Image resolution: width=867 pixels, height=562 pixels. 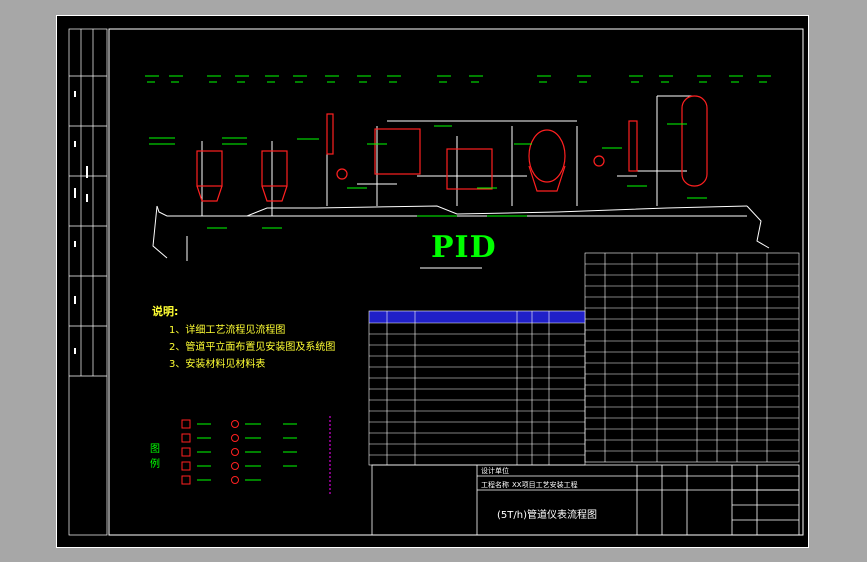 I want to click on note-2: 2、管道平立面布置见安装图及系统图, so click(x=252, y=347).